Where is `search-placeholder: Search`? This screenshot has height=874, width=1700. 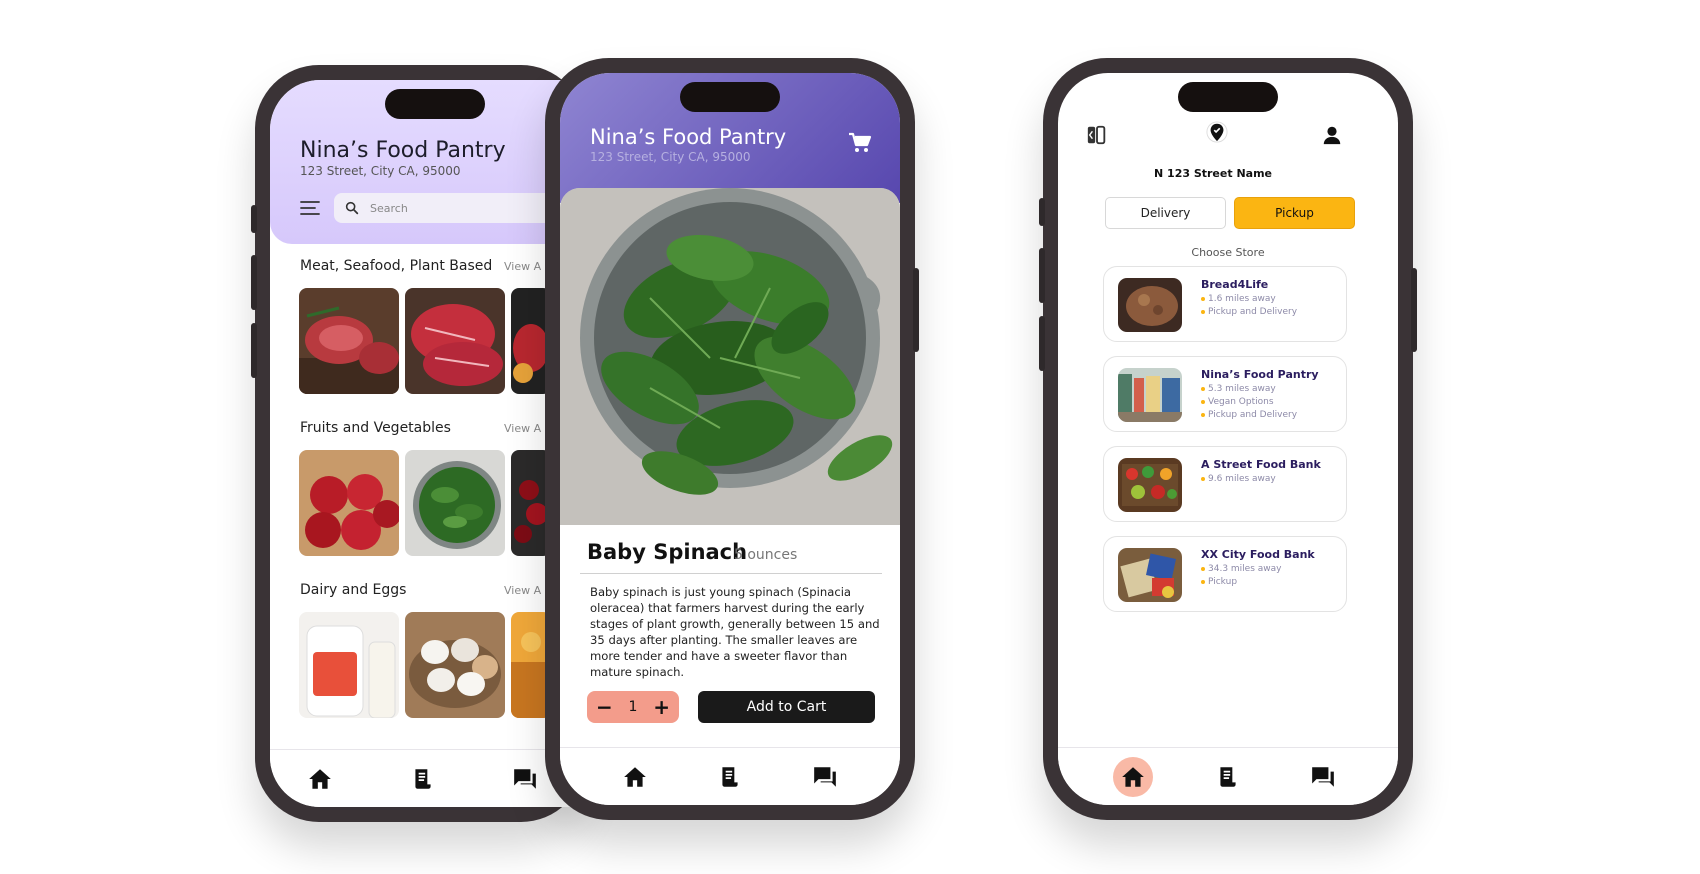 search-placeholder: Search is located at coordinates (389, 208).